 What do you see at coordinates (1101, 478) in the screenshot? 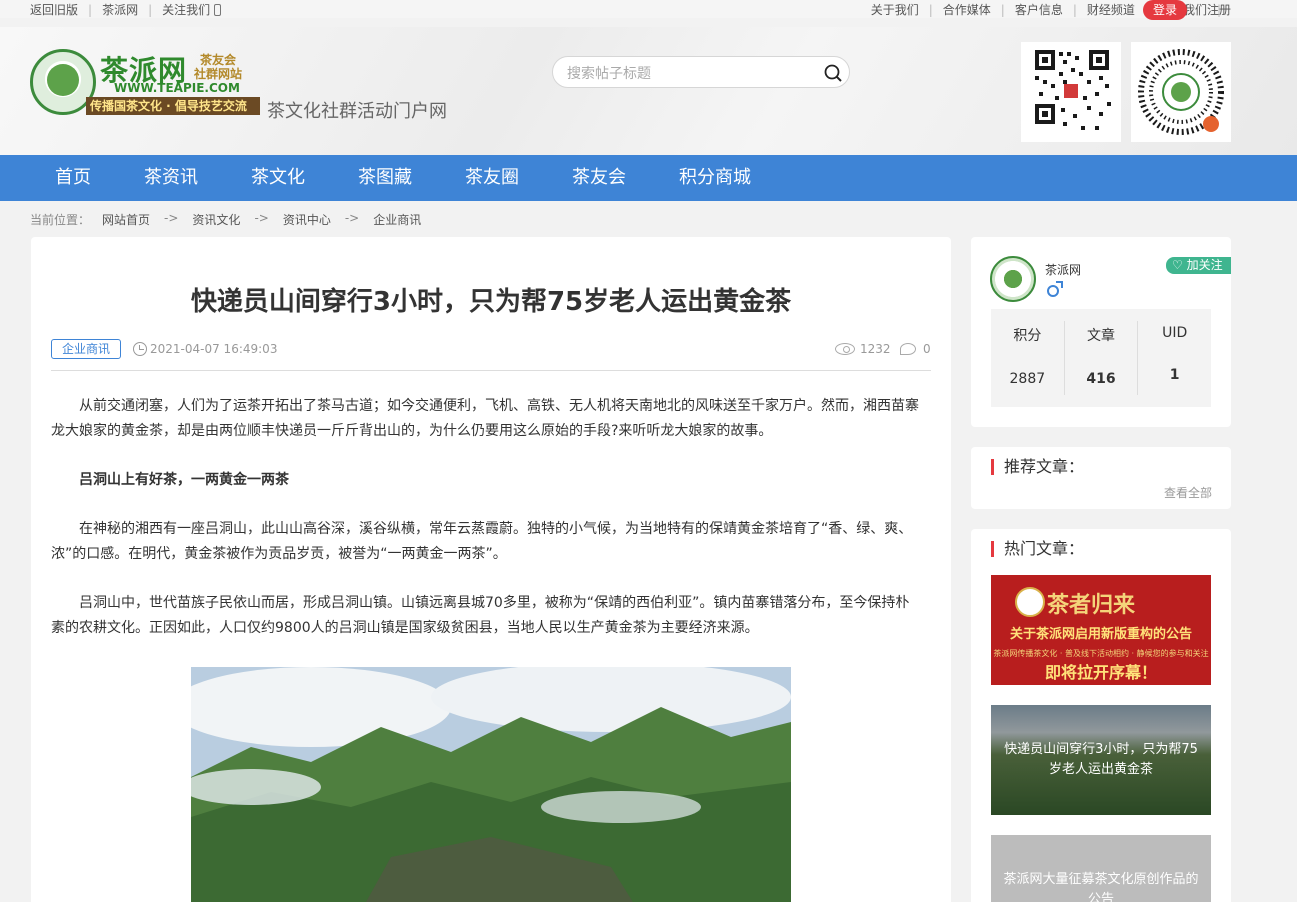
I see `recommend-card: 推荐文章： 查看全部` at bounding box center [1101, 478].